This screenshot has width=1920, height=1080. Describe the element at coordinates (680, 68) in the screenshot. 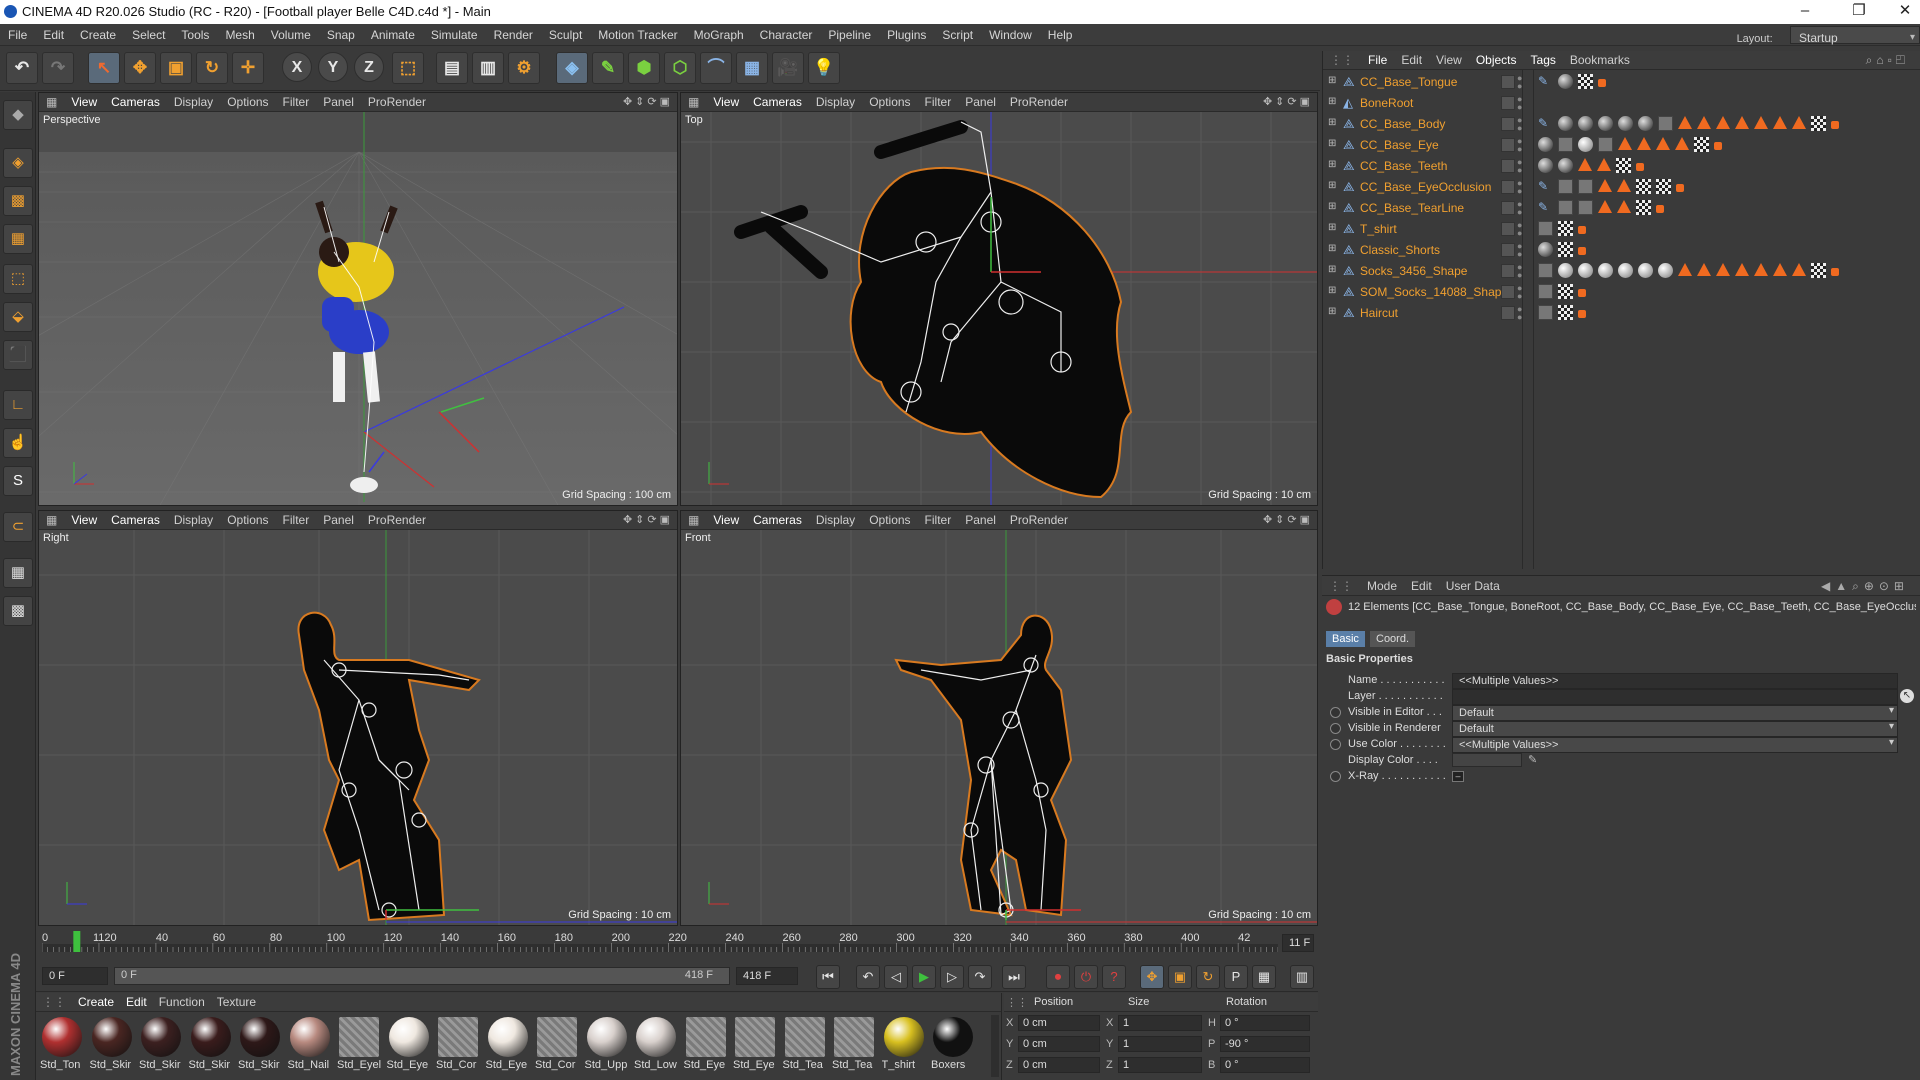

I see `array-icon: ⬡` at that location.